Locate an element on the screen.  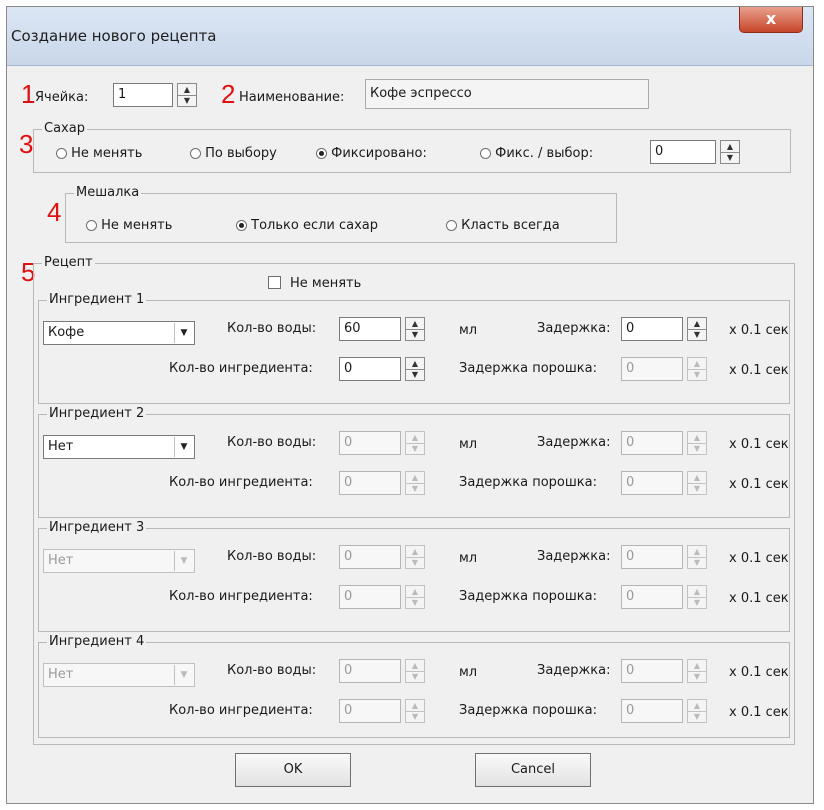
stirrer-group-title: Мешалка is located at coordinates (108, 192).